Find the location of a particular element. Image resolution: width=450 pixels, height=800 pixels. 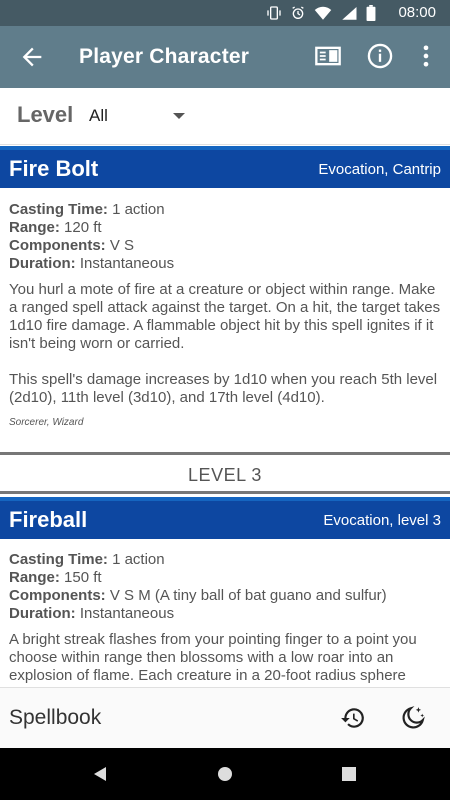

status-time: 08:00 is located at coordinates (417, 12).